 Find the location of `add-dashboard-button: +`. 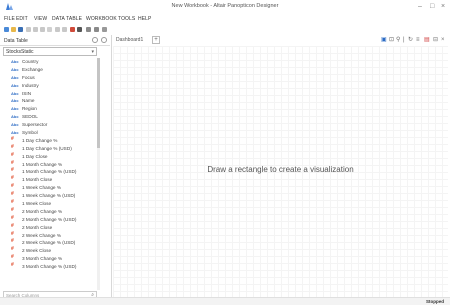

add-dashboard-button: + is located at coordinates (156, 40).